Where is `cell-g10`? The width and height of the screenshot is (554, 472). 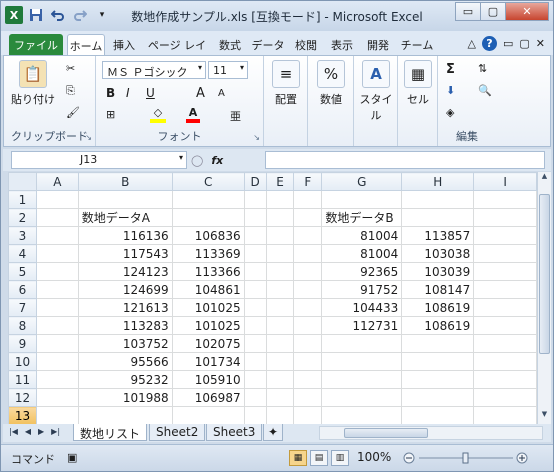
cell-g10 is located at coordinates (362, 361).